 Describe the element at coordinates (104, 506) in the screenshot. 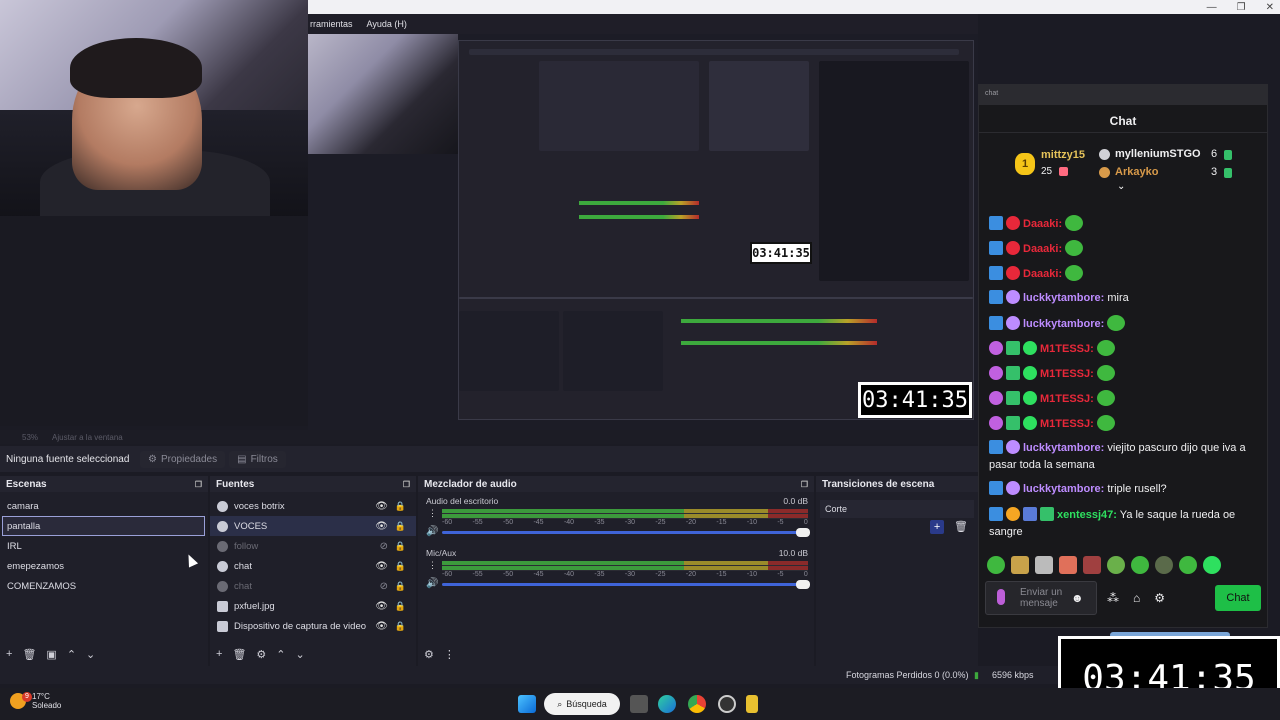

I see `scene-item: camara` at that location.